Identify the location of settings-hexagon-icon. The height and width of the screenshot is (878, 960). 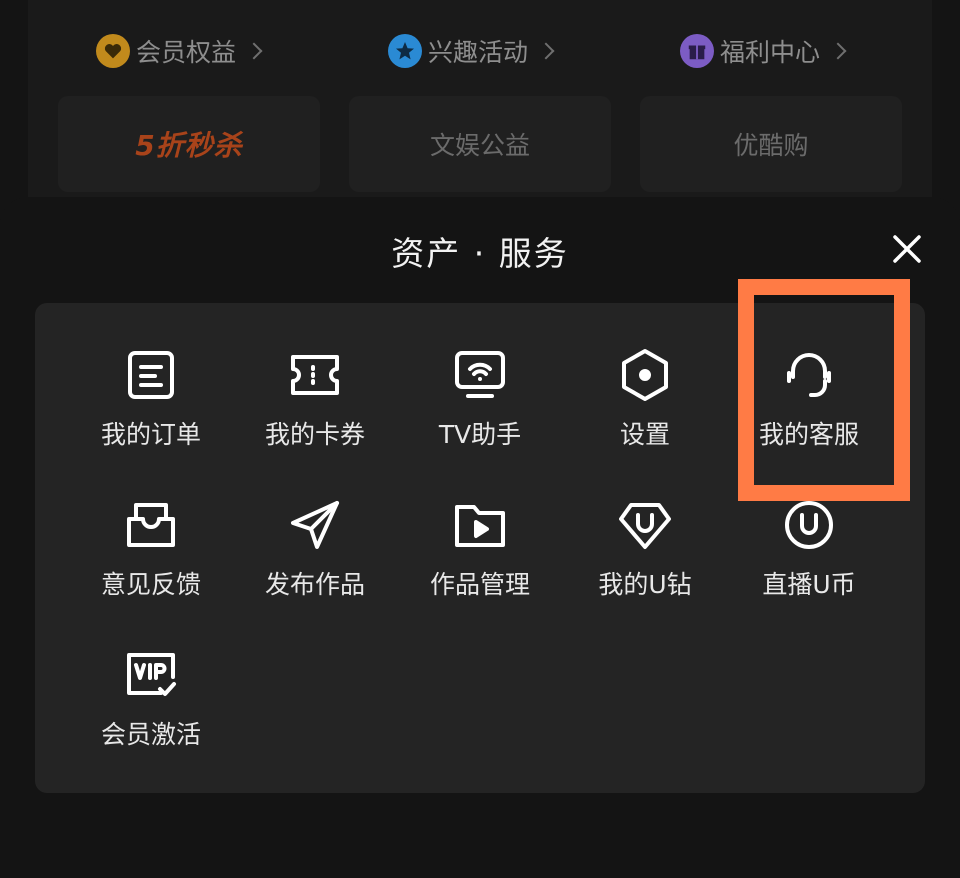
(645, 375).